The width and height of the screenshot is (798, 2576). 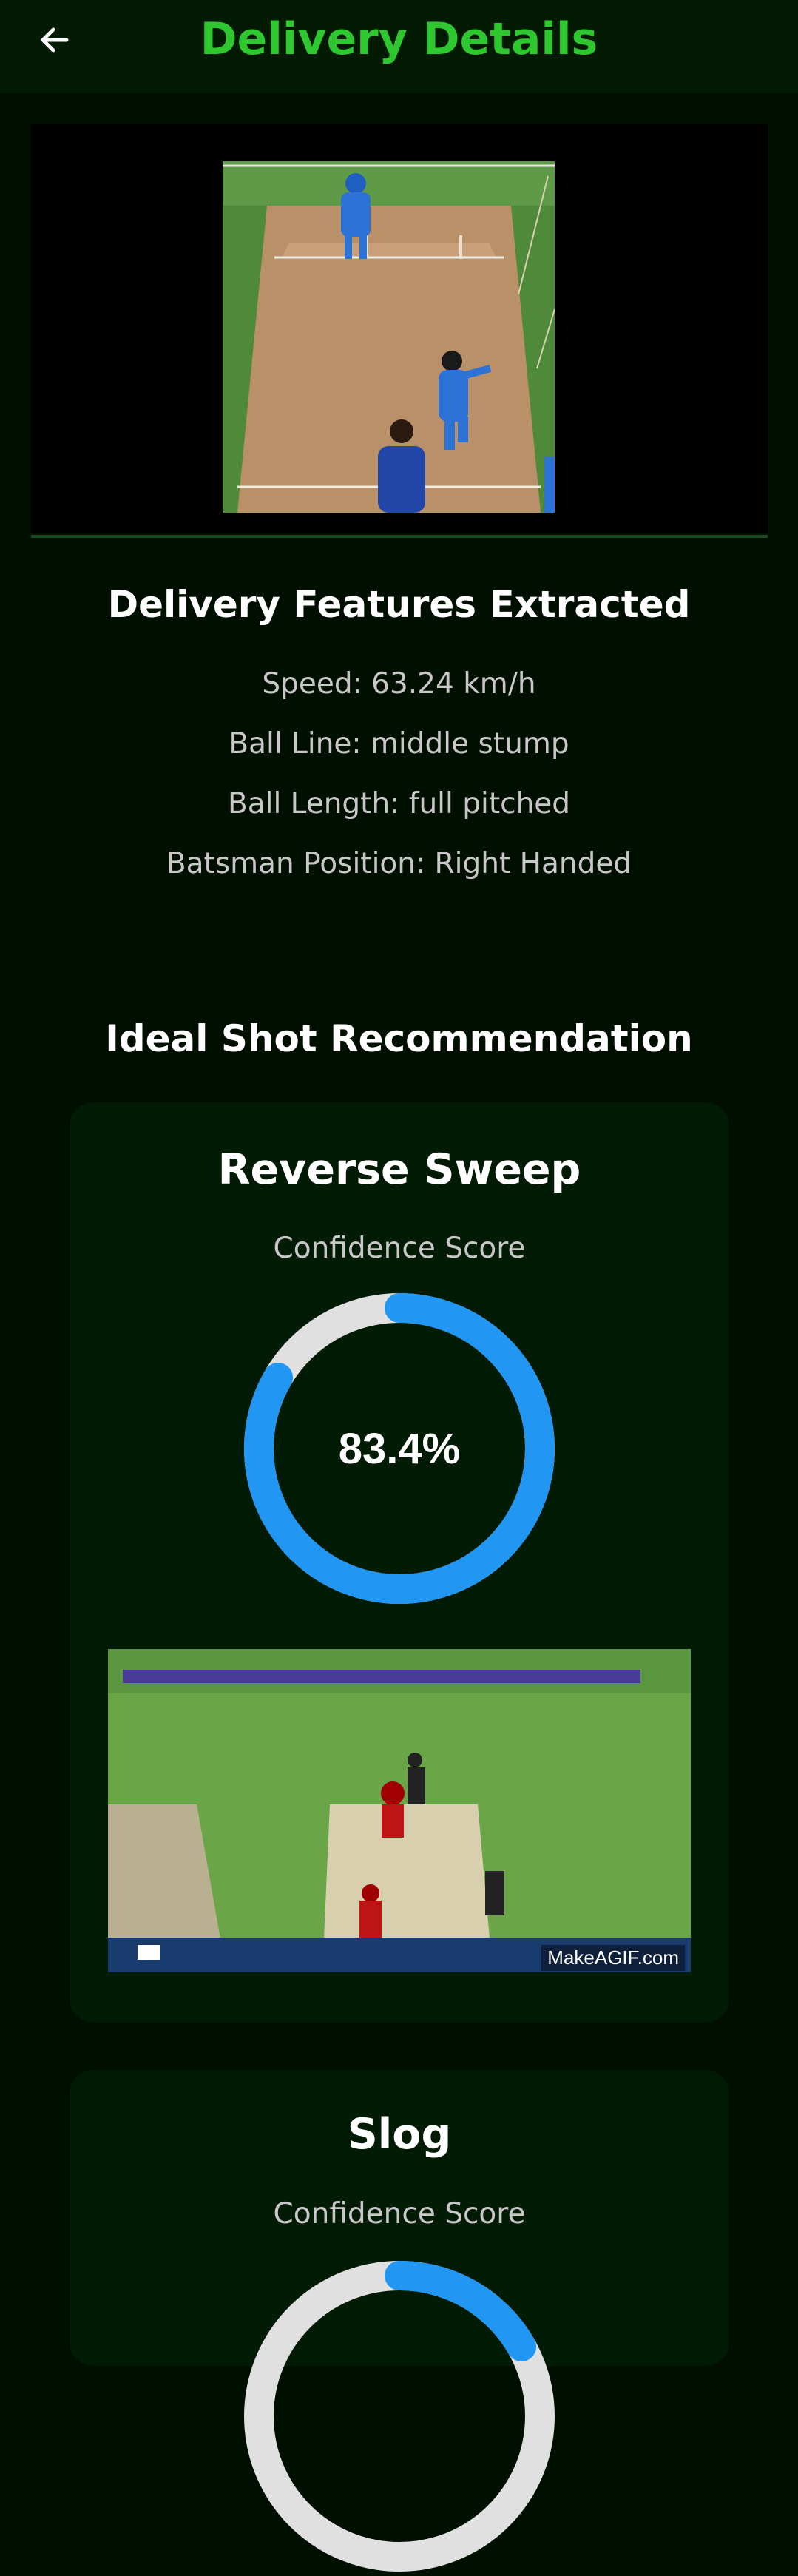 I want to click on recommendation-heading: Ideal Shot Recommendation, so click(x=399, y=1038).